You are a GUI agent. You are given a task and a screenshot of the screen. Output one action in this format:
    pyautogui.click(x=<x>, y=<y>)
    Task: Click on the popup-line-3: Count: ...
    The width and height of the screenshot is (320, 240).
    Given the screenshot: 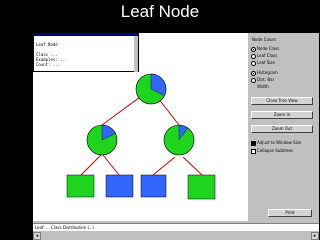 What is the action you would take?
    pyautogui.click(x=48, y=64)
    